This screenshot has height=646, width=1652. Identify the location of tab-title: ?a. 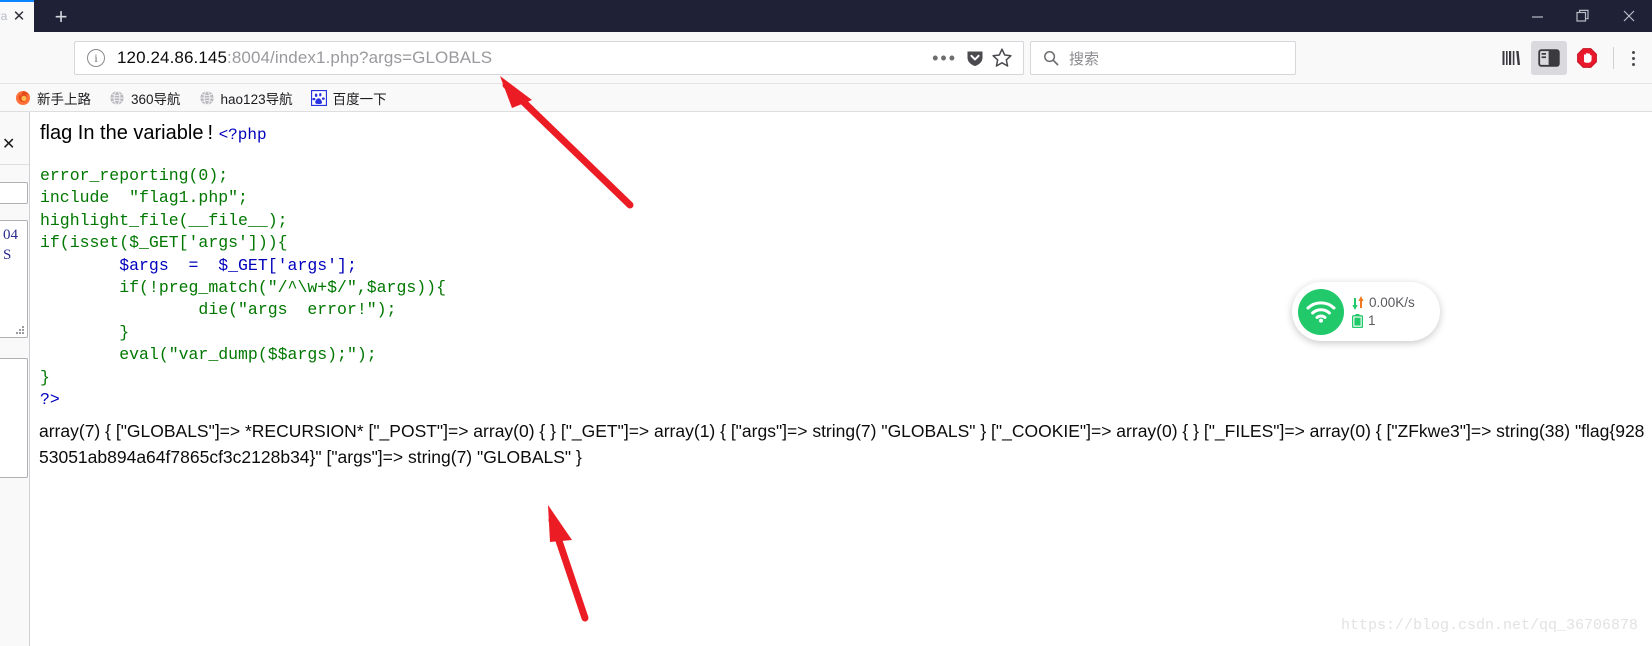
(4, 16).